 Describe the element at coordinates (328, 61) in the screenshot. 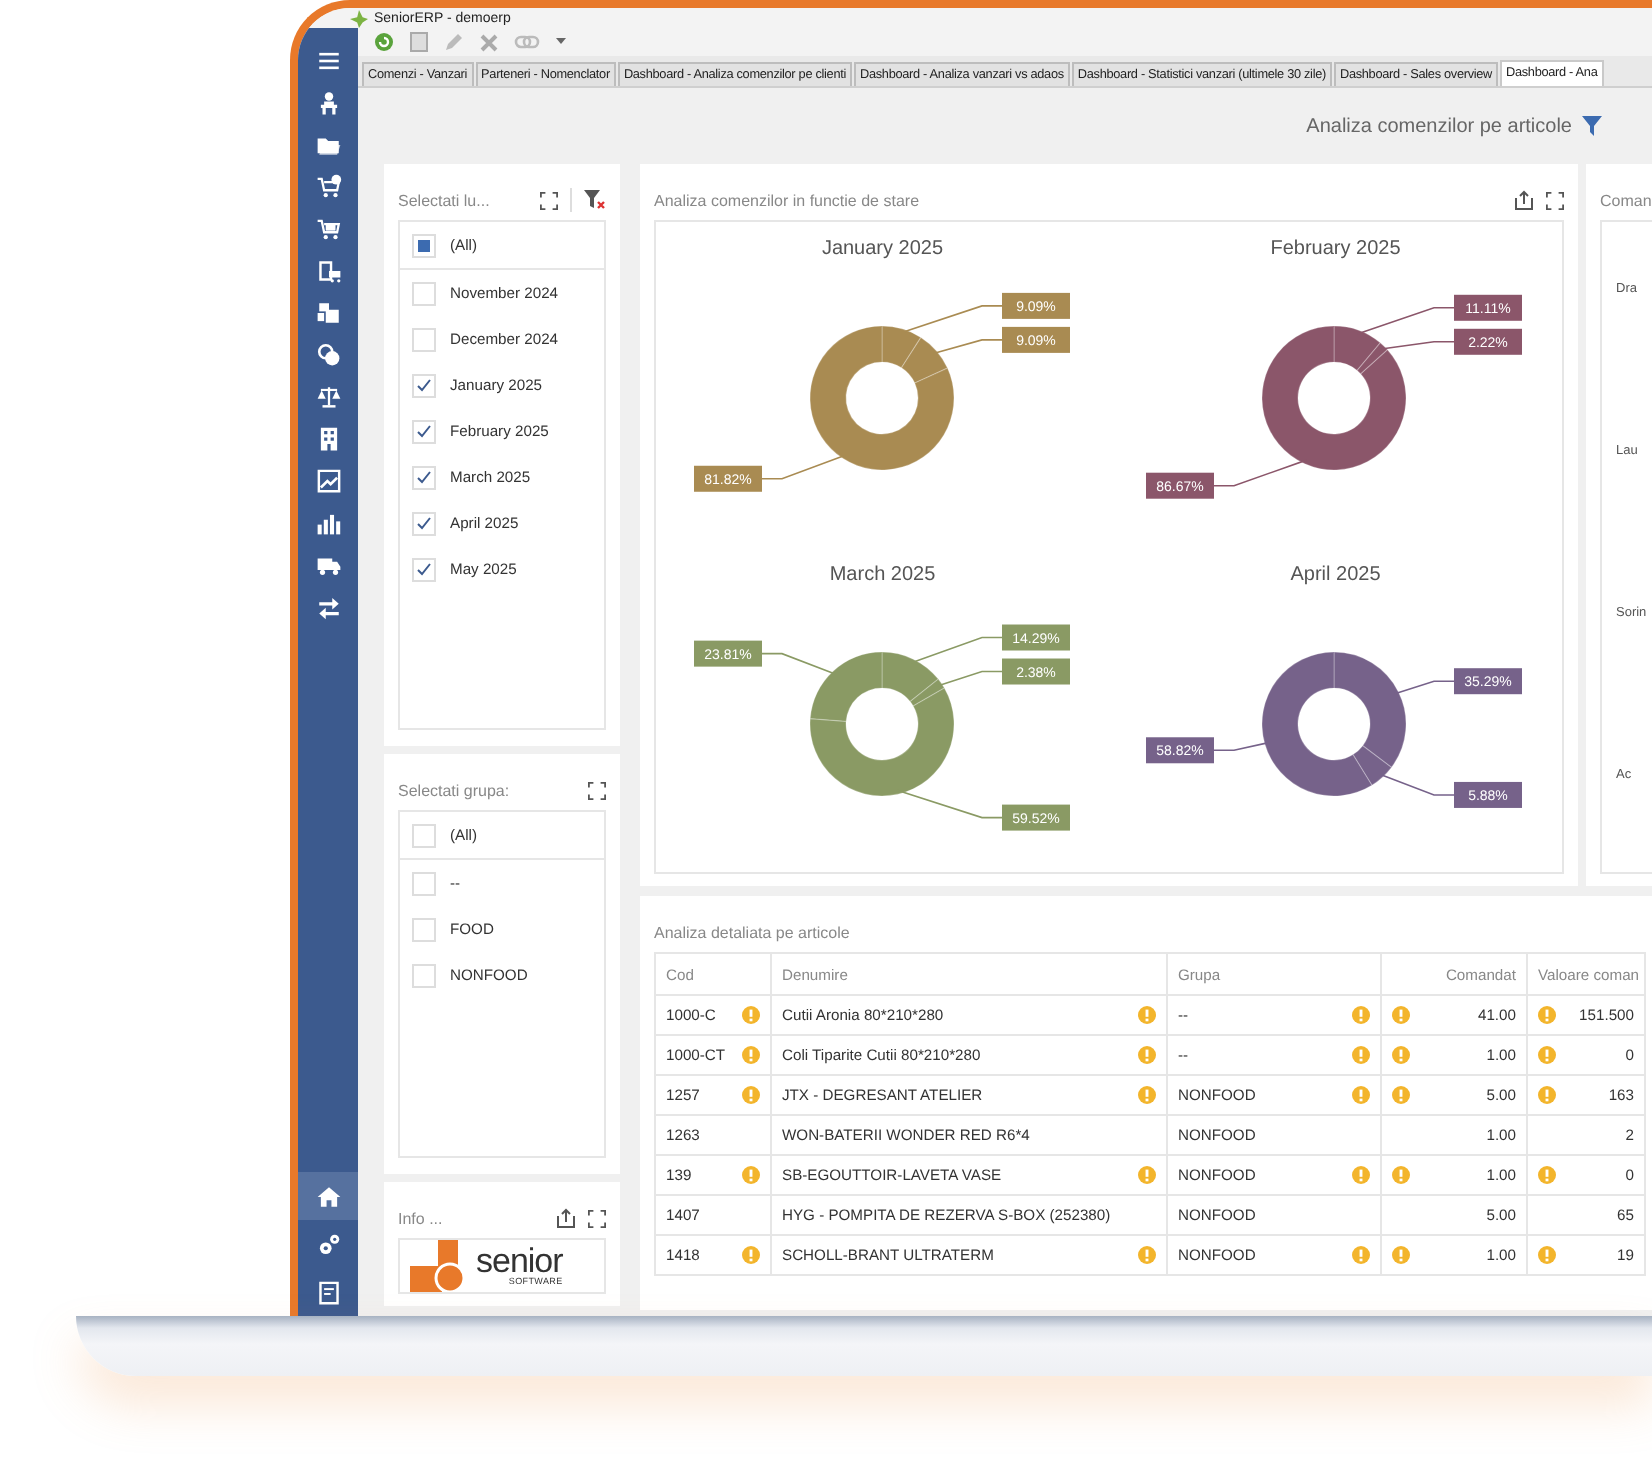

I see `menu-icon` at that location.